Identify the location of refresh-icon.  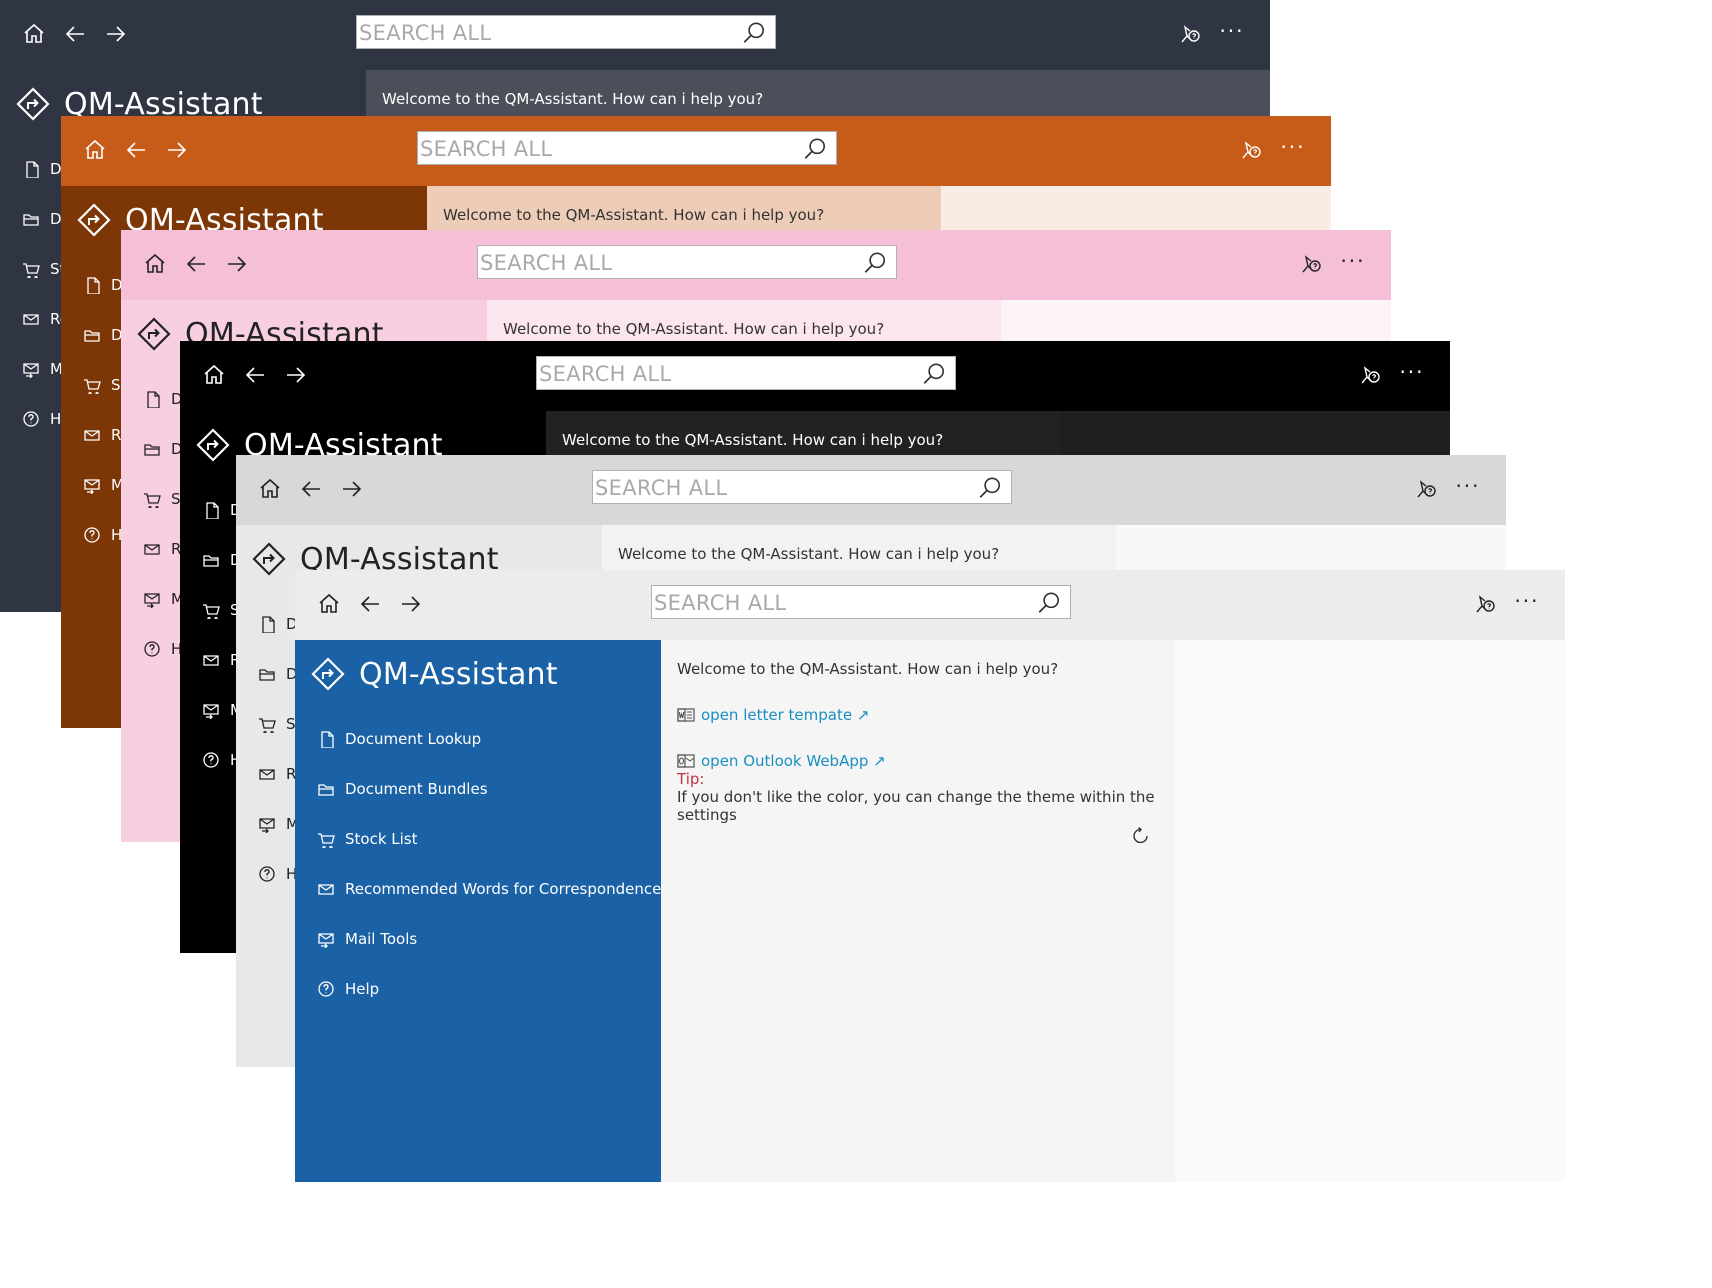
(1140, 835).